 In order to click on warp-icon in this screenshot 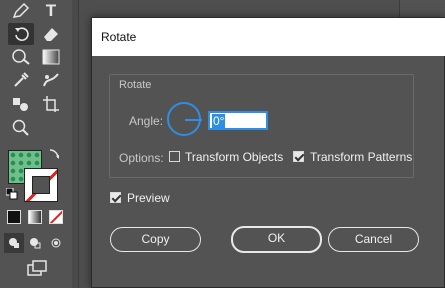, I will do `click(21, 57)`.